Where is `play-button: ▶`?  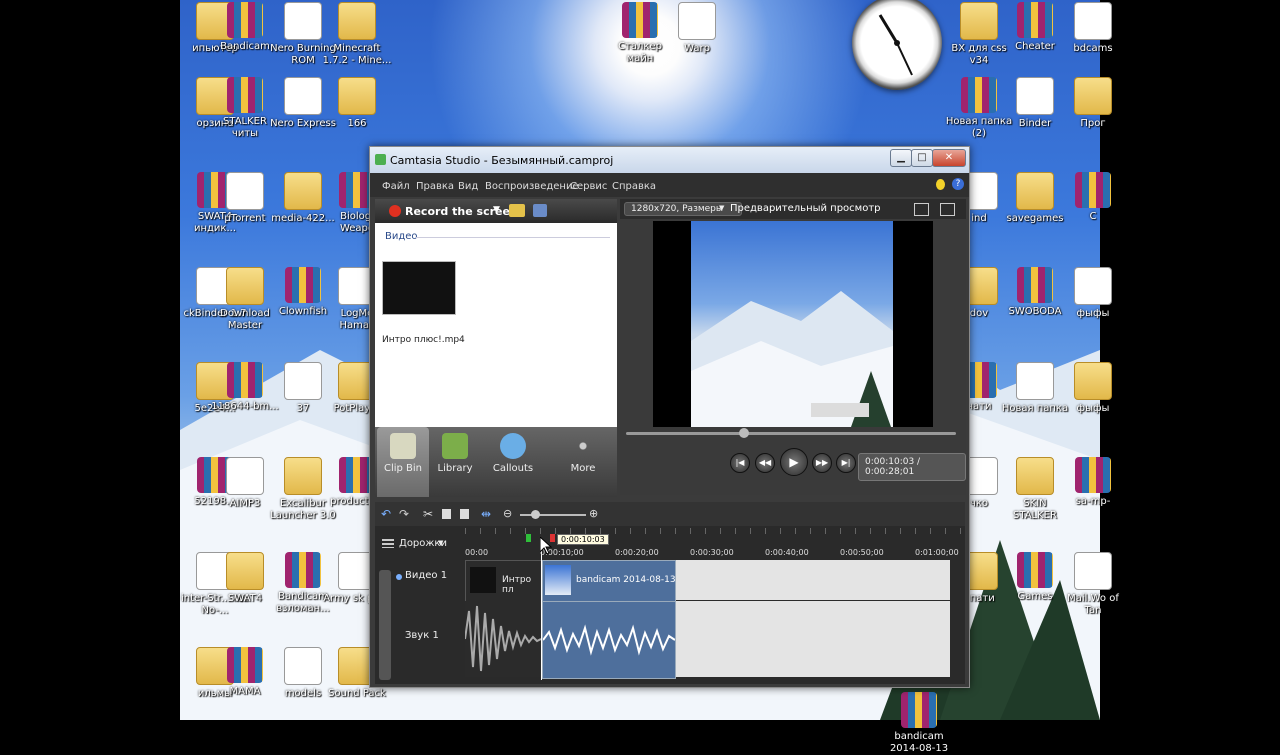 play-button: ▶ is located at coordinates (794, 462).